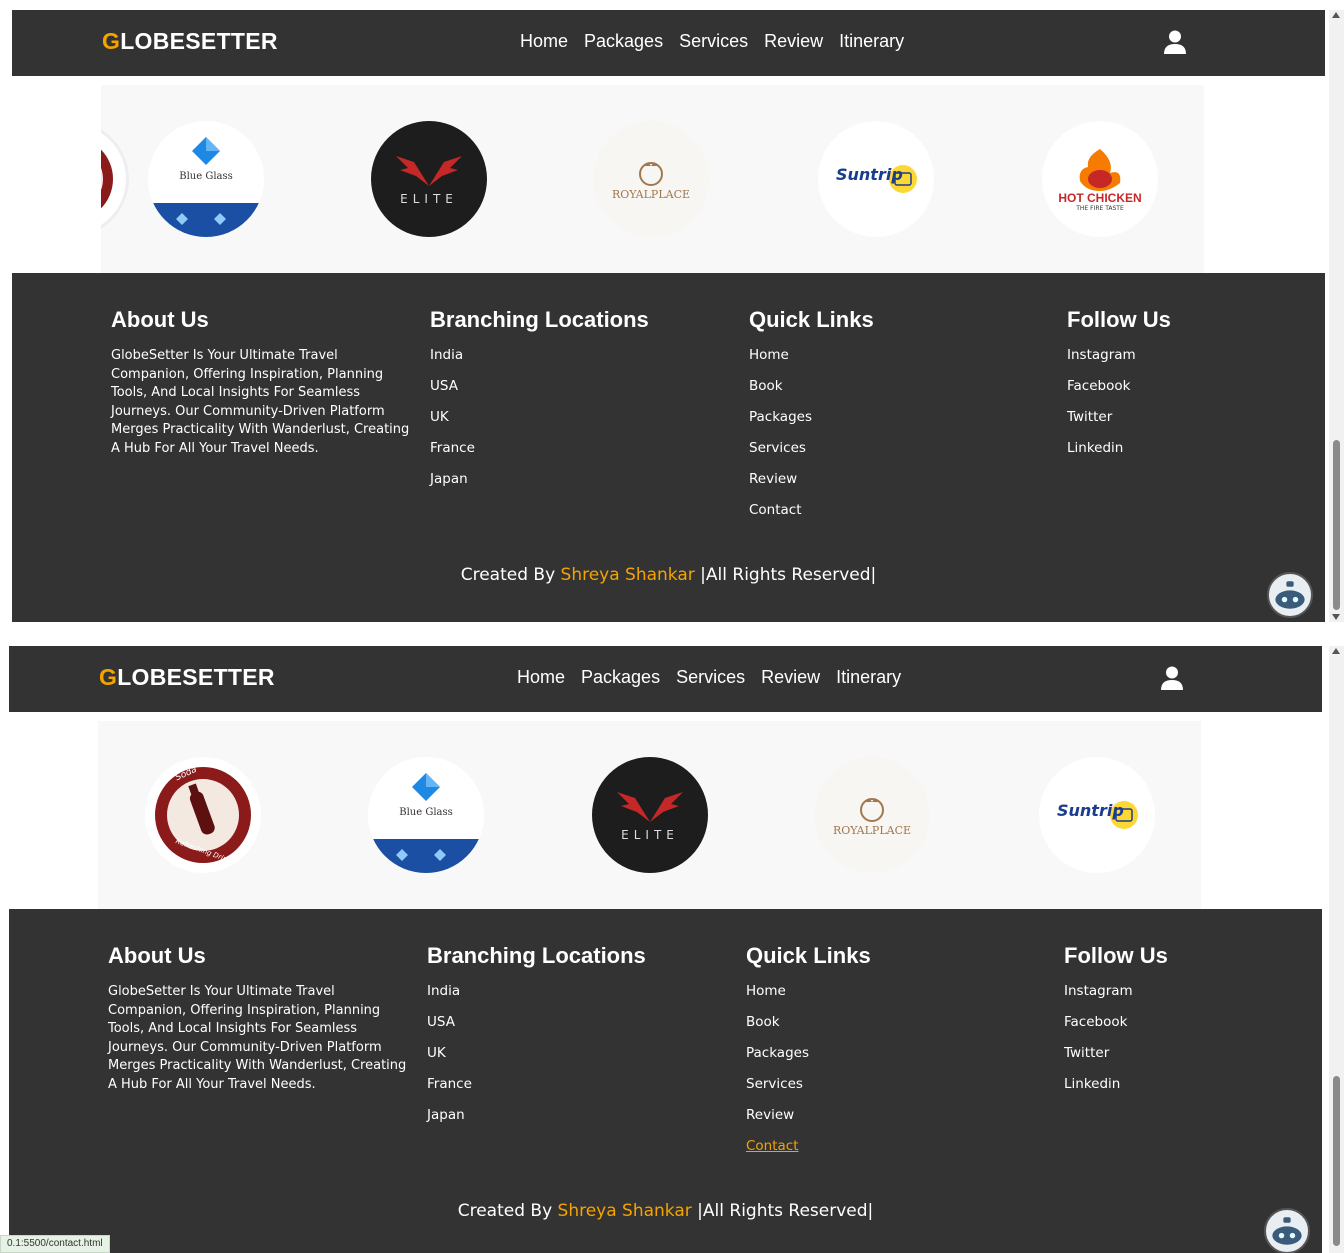 The height and width of the screenshot is (1253, 1344). I want to click on logo-text: LOBESETTER, so click(199, 41).